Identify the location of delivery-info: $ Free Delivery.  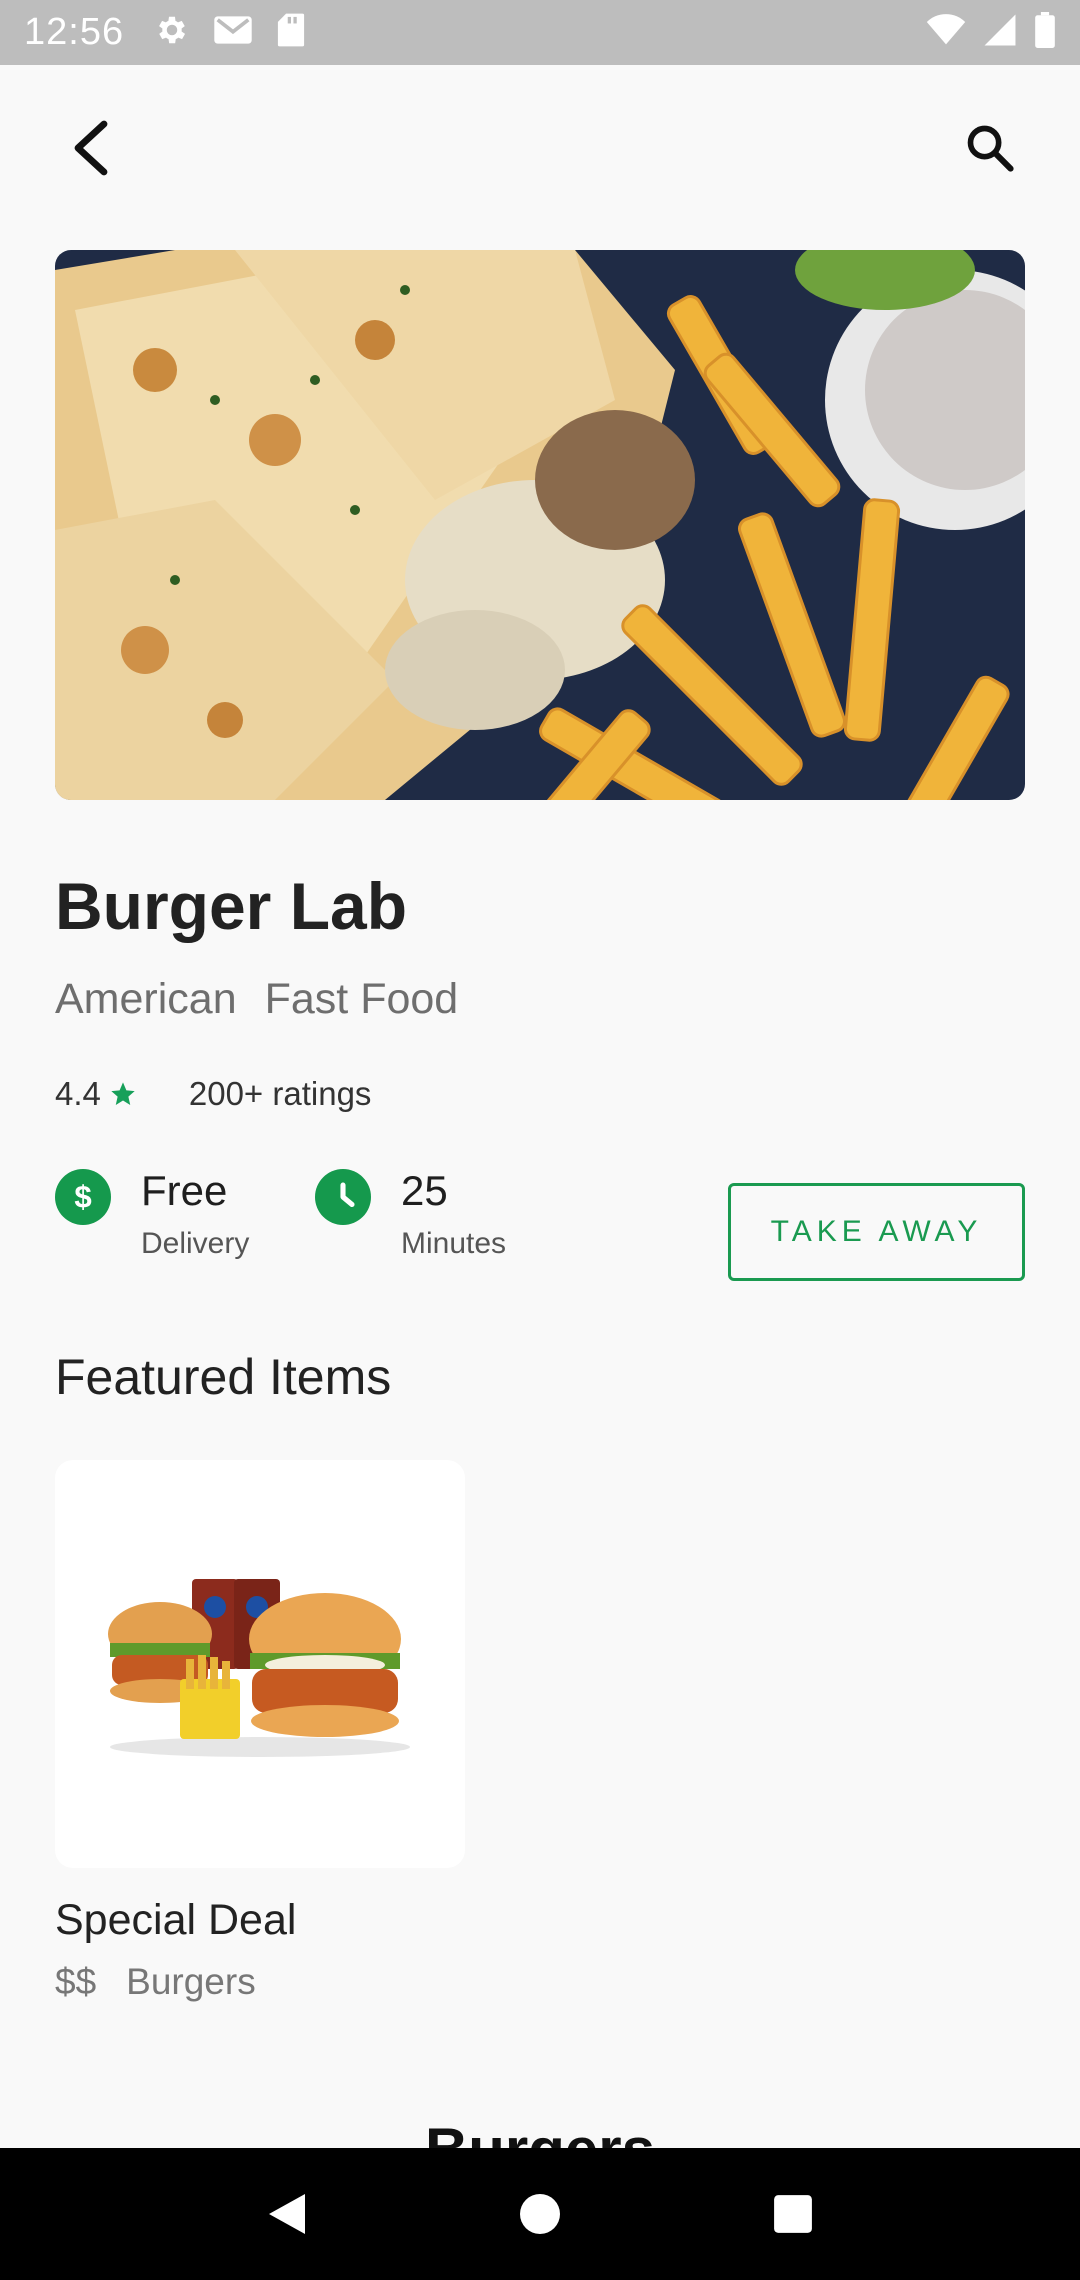
(152, 1213).